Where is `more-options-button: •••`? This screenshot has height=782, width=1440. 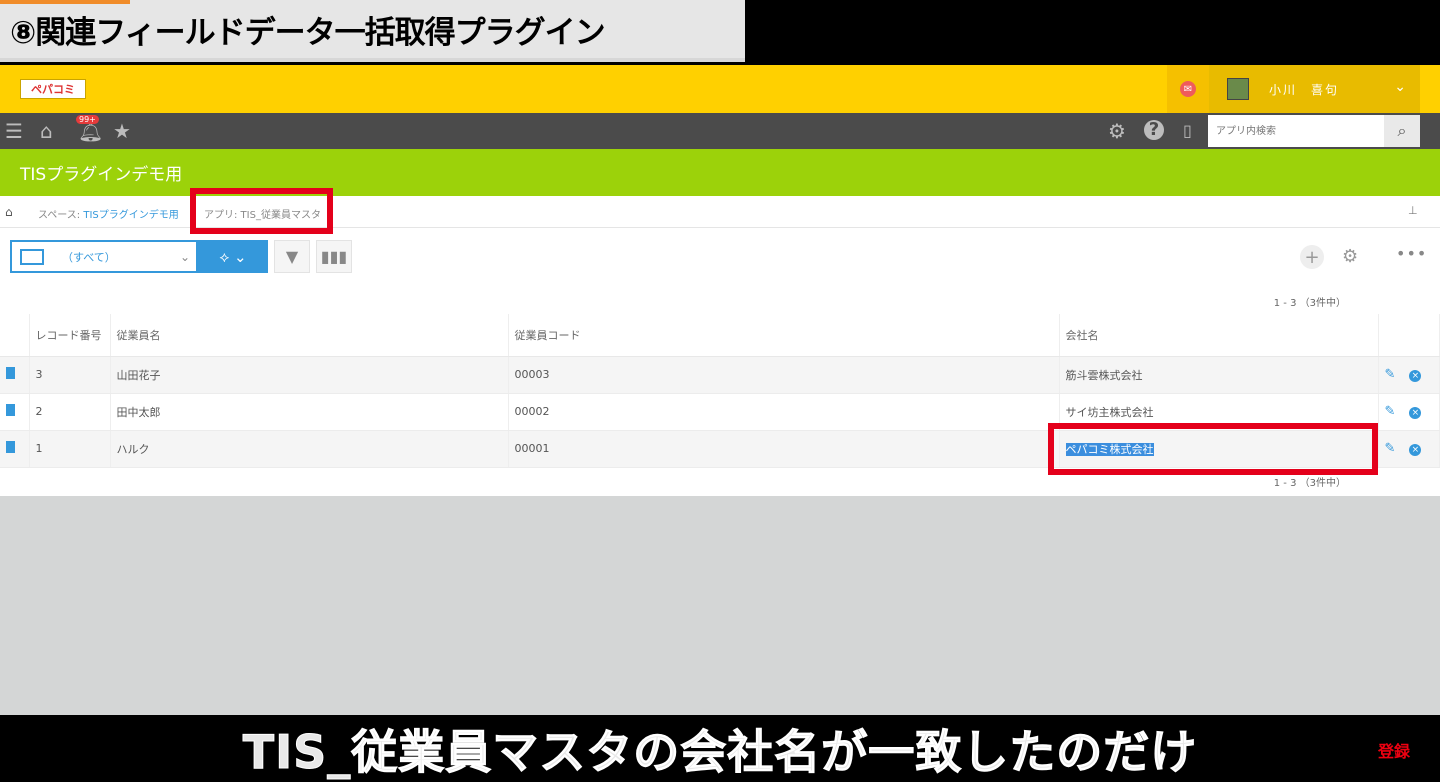
more-options-button: ••• is located at coordinates (1411, 253).